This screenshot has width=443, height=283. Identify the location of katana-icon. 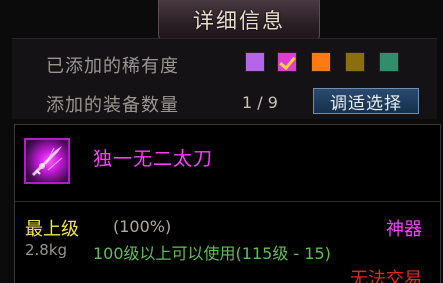
(47, 161).